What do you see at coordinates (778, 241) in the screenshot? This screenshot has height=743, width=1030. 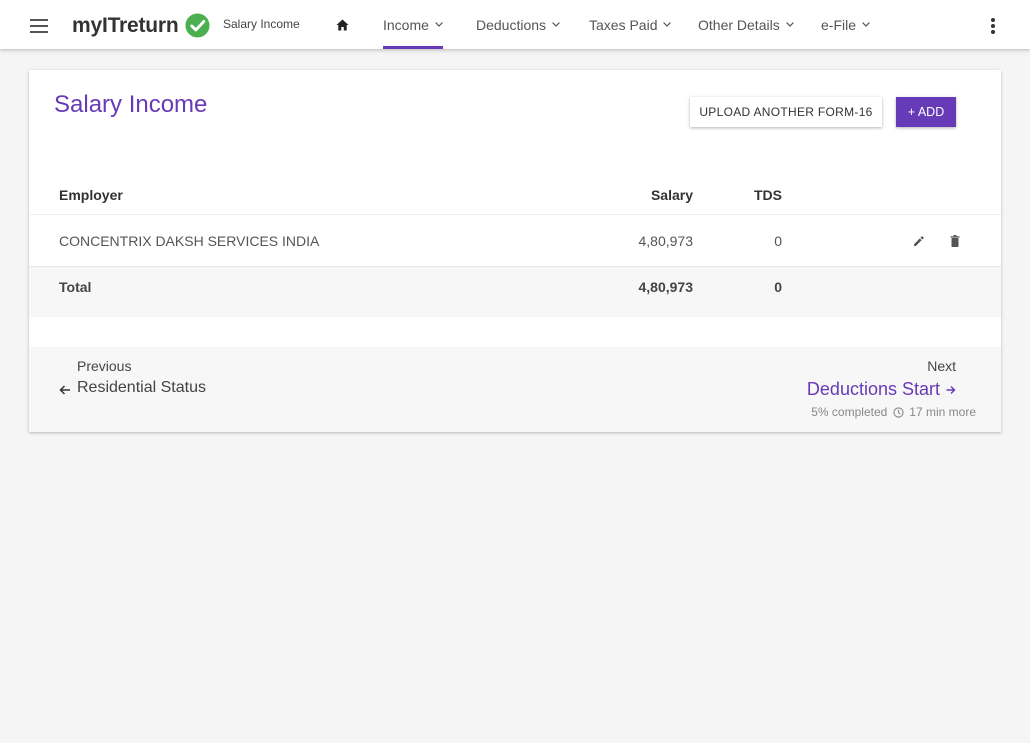 I see `tds-value: 0` at bounding box center [778, 241].